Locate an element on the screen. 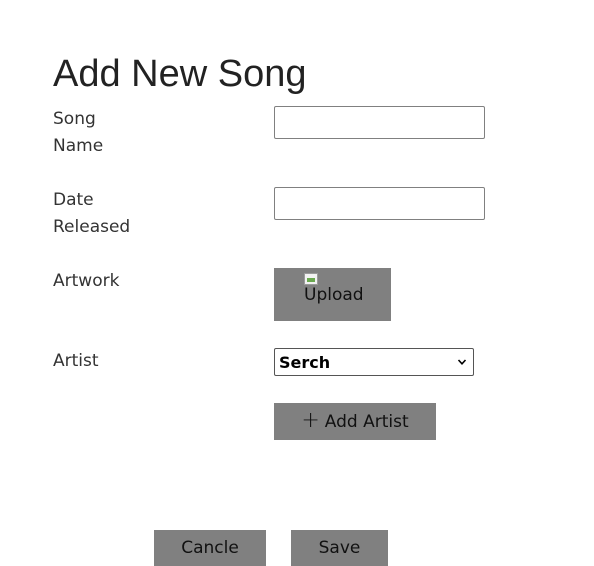  date-released-label: Date Released is located at coordinates (92, 213).